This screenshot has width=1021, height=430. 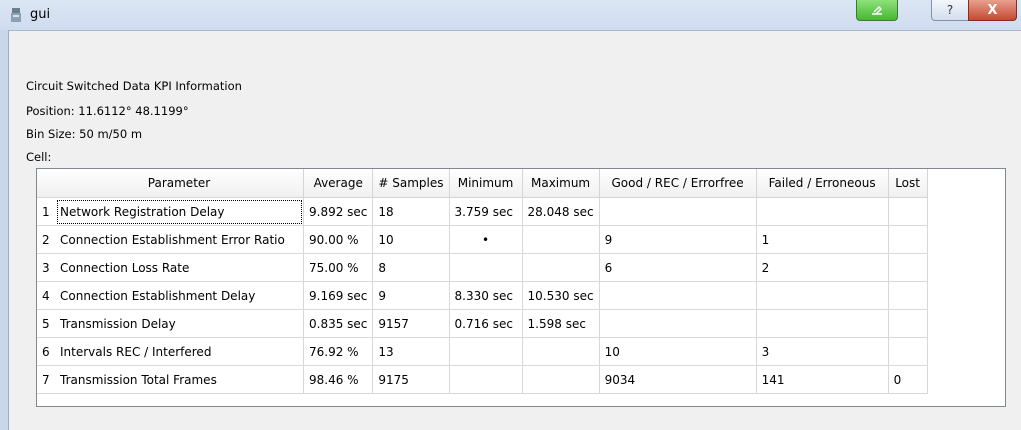 I want to click on minimize-icon, so click(x=877, y=10).